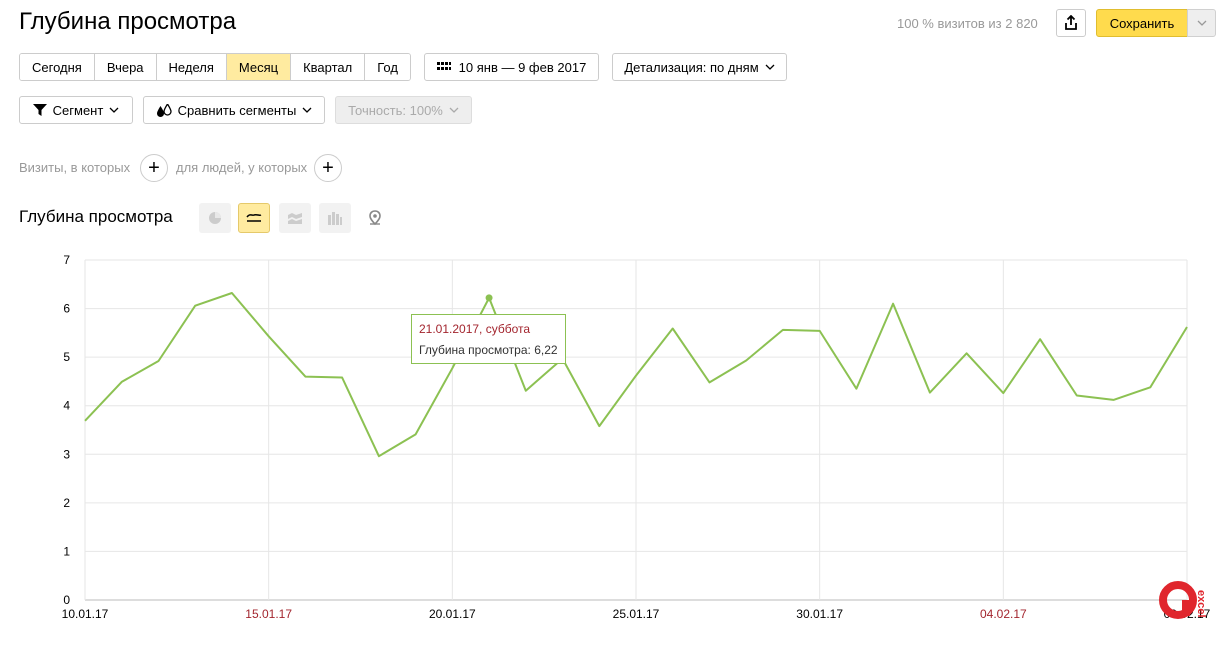 The image size is (1228, 646). What do you see at coordinates (66, 503) in the screenshot?
I see `y-tick-label: 2` at bounding box center [66, 503].